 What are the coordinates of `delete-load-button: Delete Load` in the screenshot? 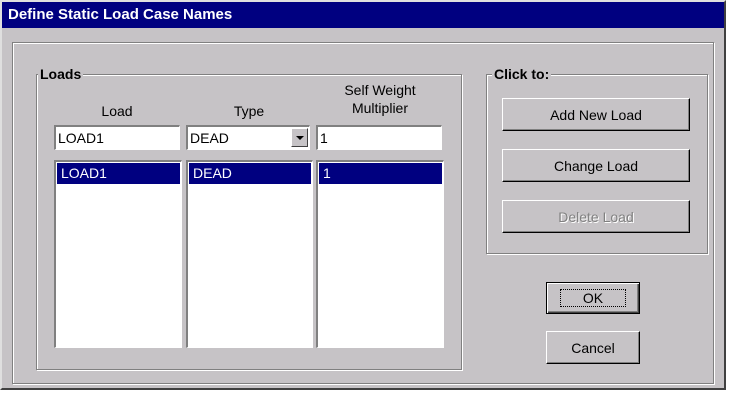 It's located at (596, 216).